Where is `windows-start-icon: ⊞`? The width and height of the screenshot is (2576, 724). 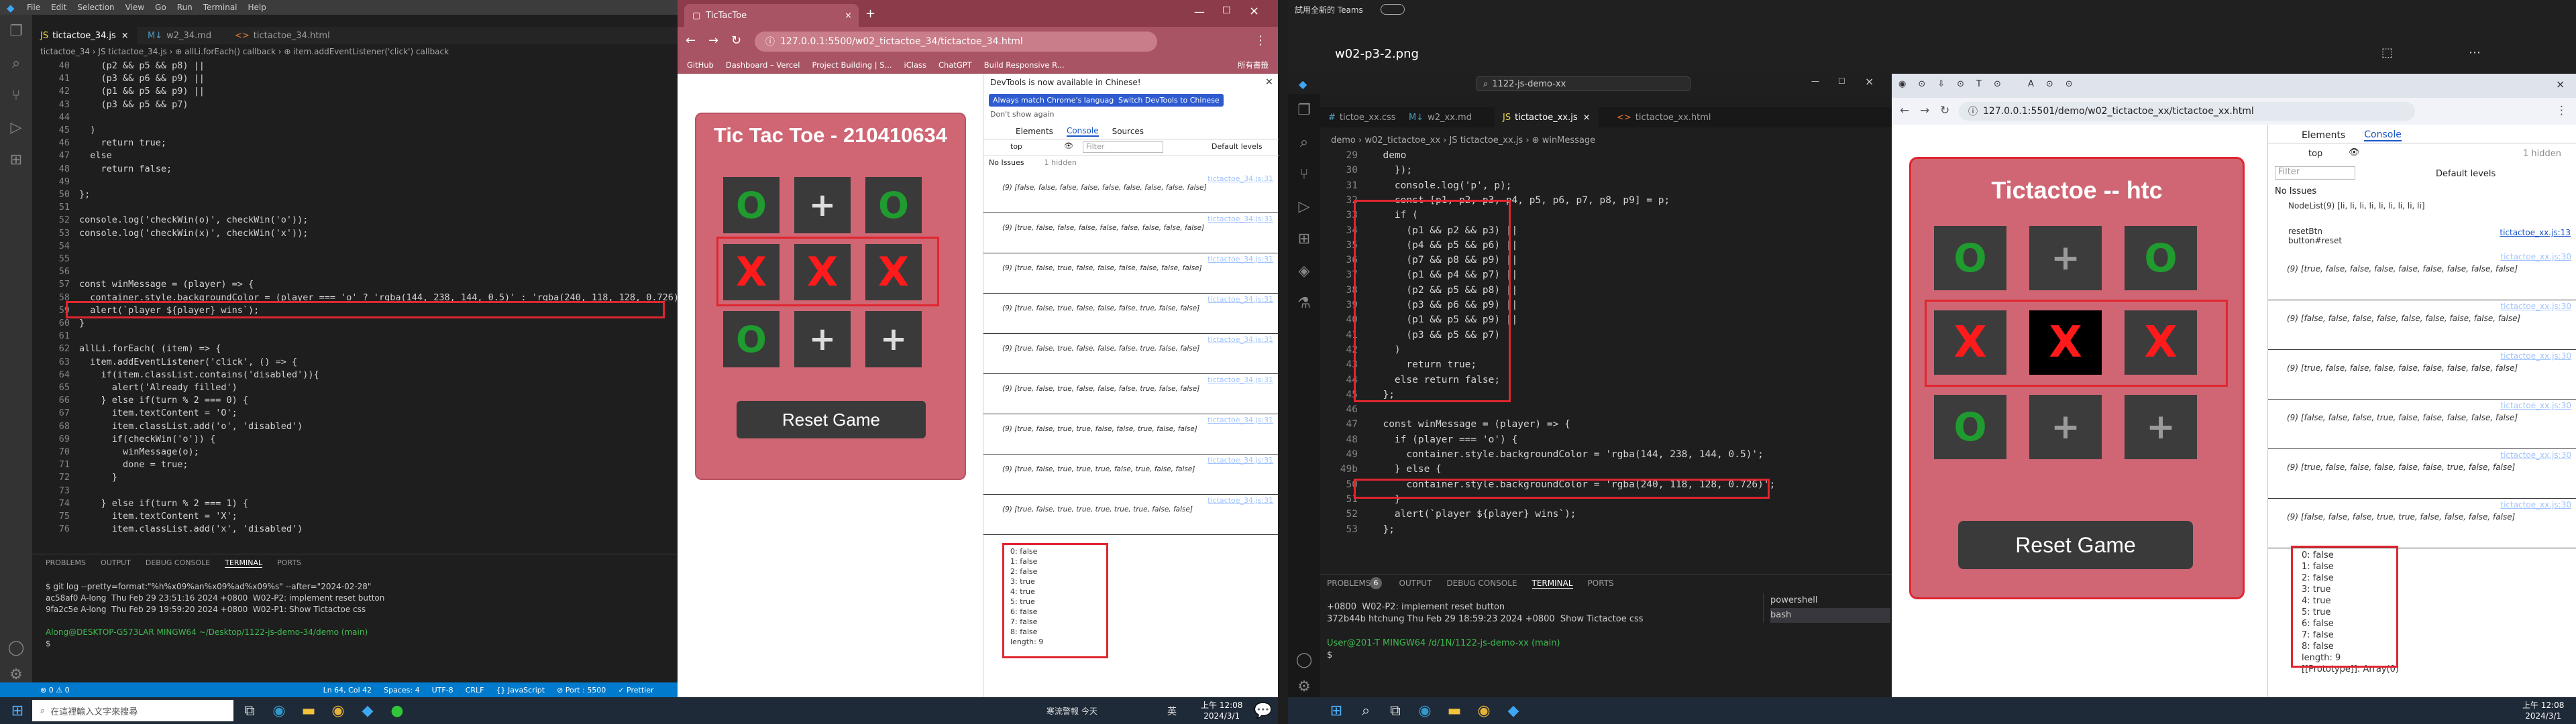 windows-start-icon: ⊞ is located at coordinates (17, 710).